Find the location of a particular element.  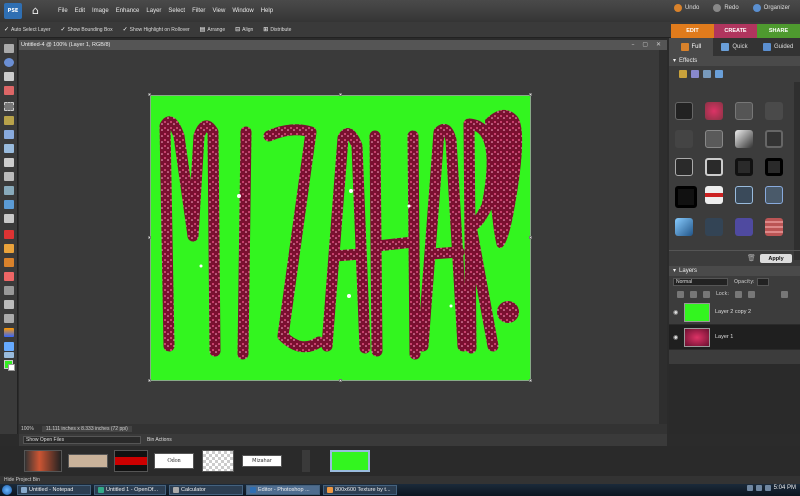

paint-bucket-tool-icon is located at coordinates (9, 318).